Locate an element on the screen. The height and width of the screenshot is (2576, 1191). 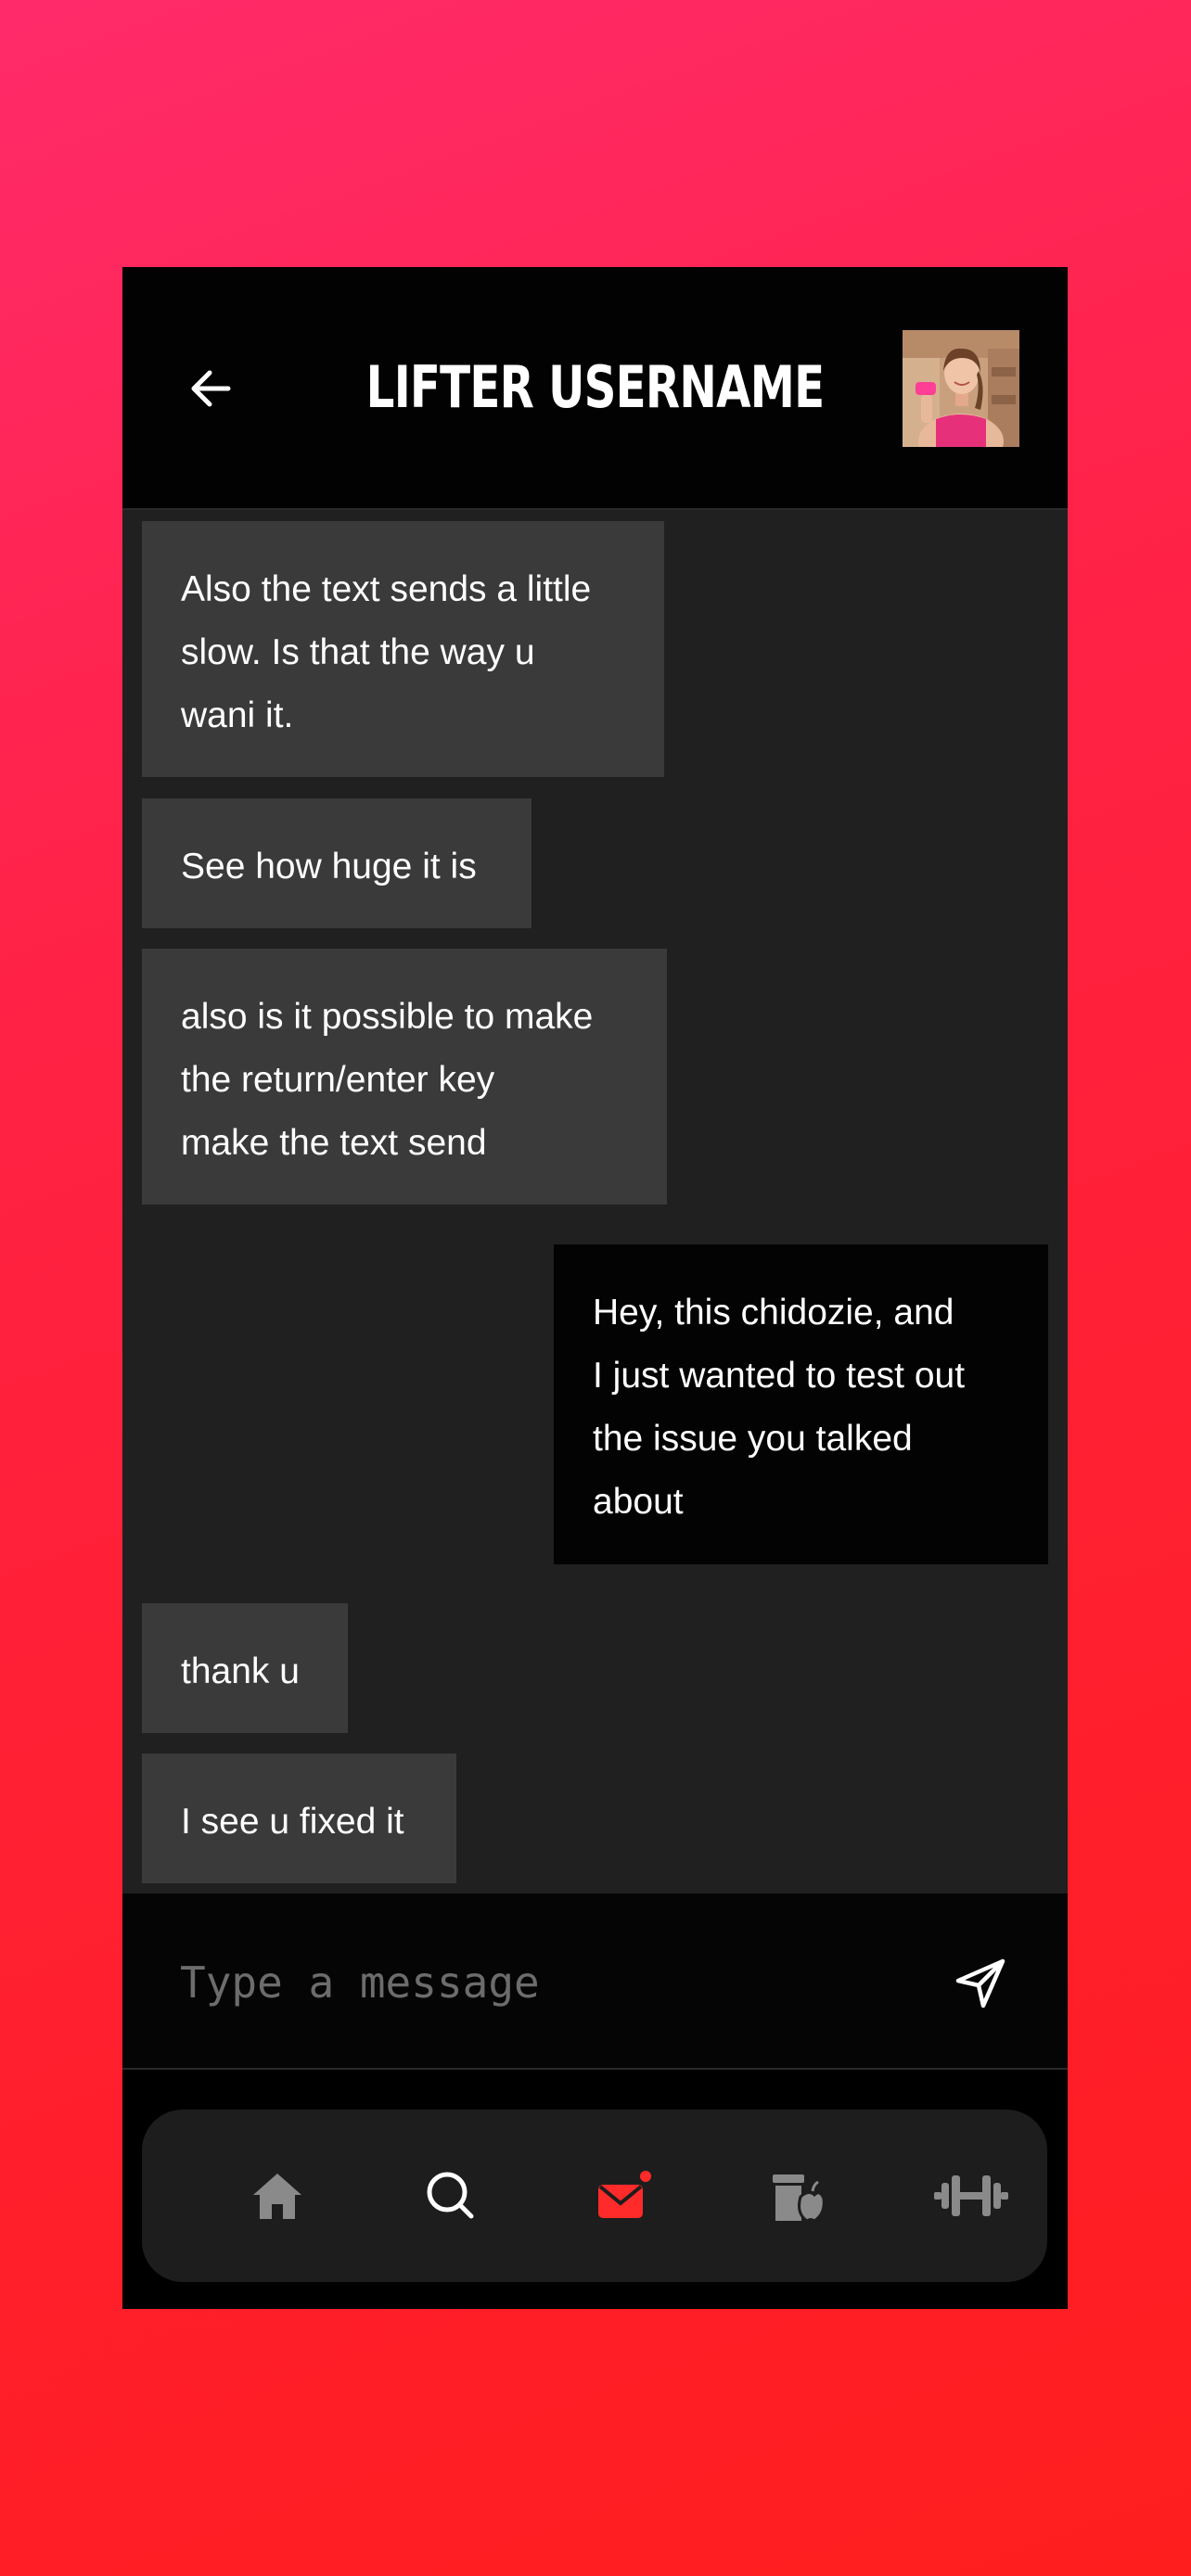
message-composer is located at coordinates (595, 1982).